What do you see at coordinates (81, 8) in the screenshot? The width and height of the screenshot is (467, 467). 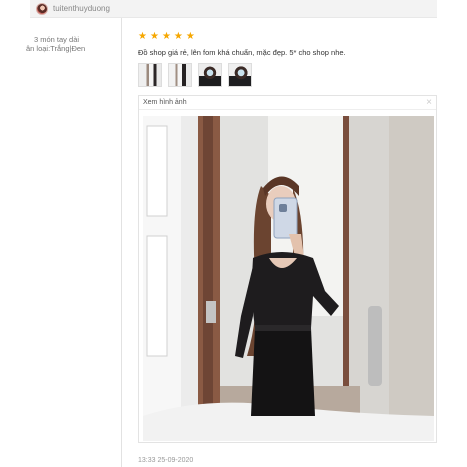 I see `reviewer-username: tuitenthuyduong` at bounding box center [81, 8].